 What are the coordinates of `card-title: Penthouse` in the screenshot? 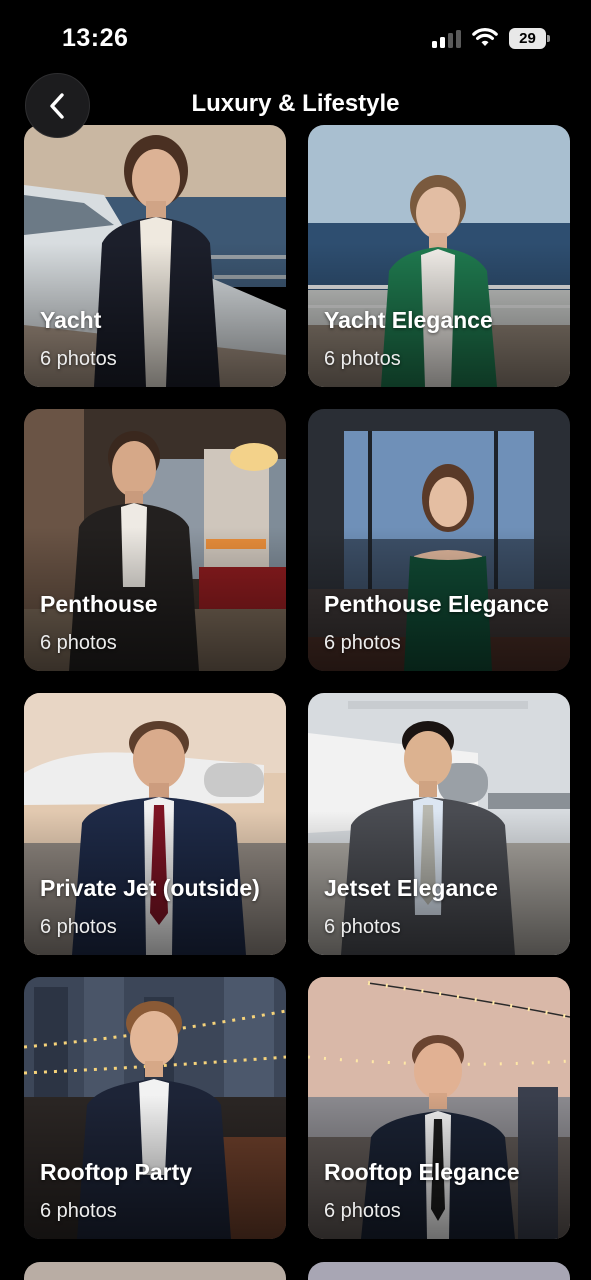 It's located at (99, 604).